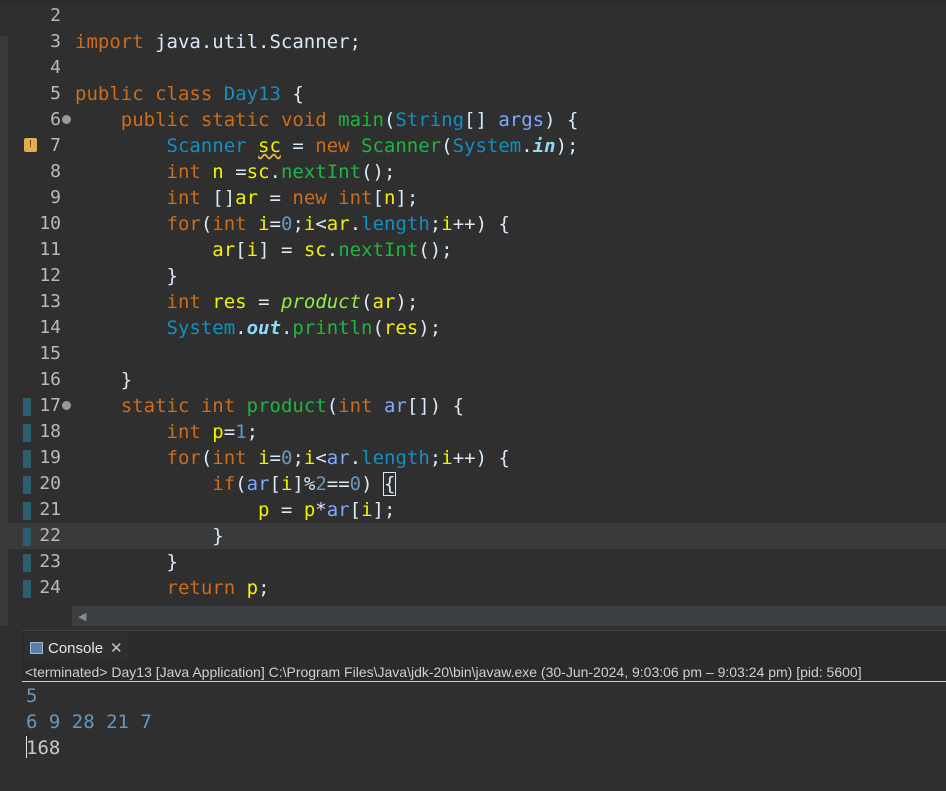 The width and height of the screenshot is (946, 791). Describe the element at coordinates (473, 328) in the screenshot. I see `code-line: 14 System.out.println(res);` at that location.